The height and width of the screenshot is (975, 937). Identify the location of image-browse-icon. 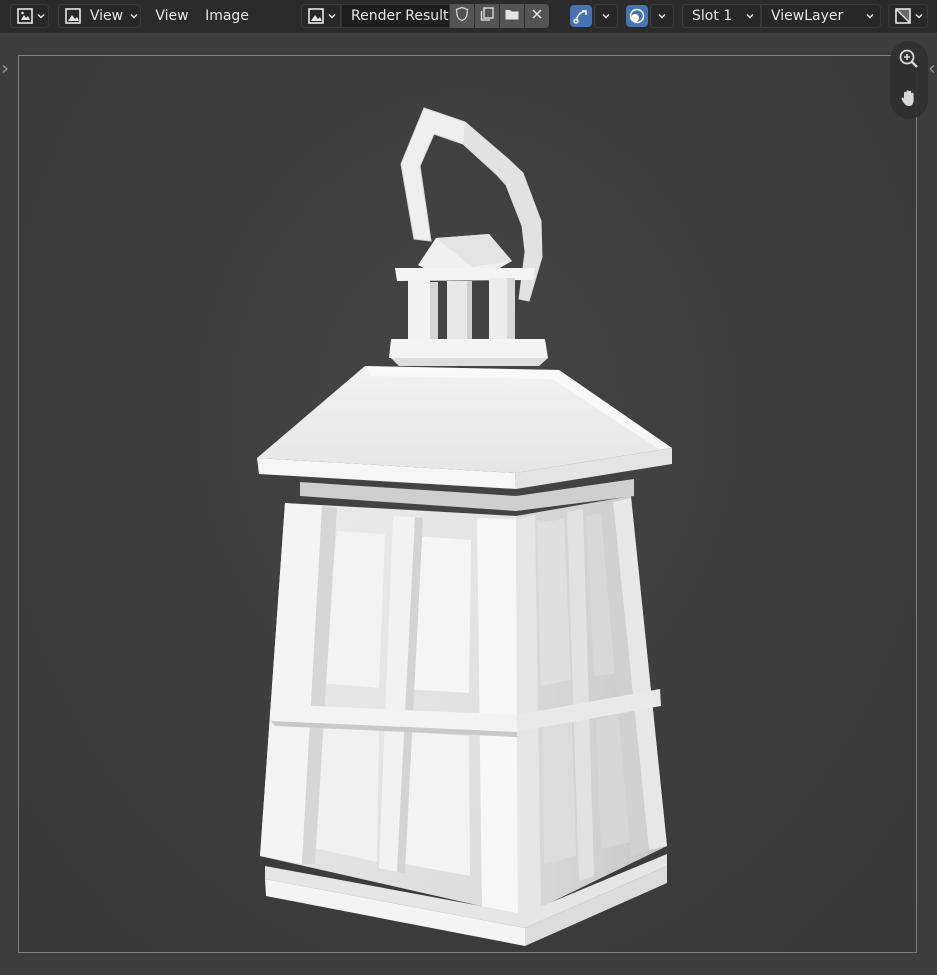
(316, 16).